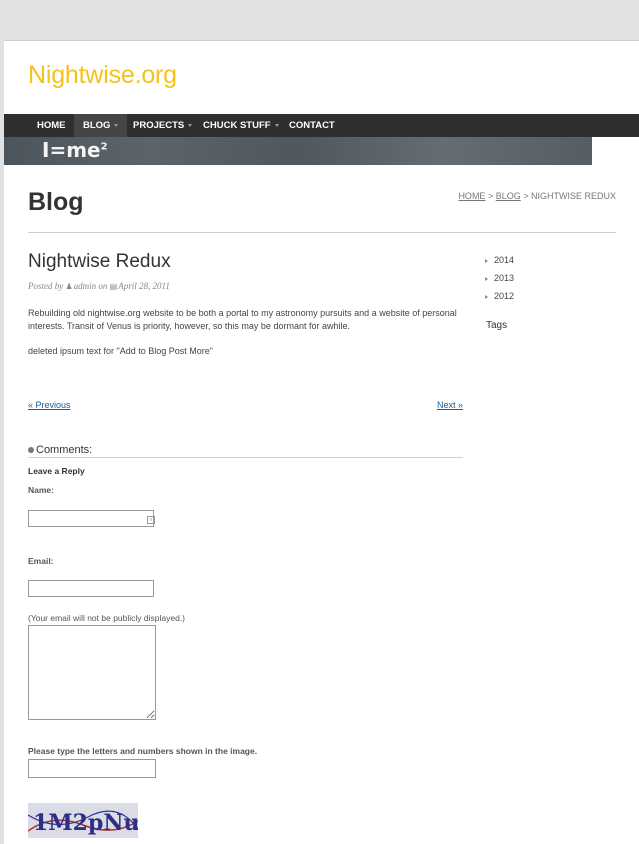 The width and height of the screenshot is (639, 844). What do you see at coordinates (504, 296) in the screenshot?
I see `archive-label: 2012` at bounding box center [504, 296].